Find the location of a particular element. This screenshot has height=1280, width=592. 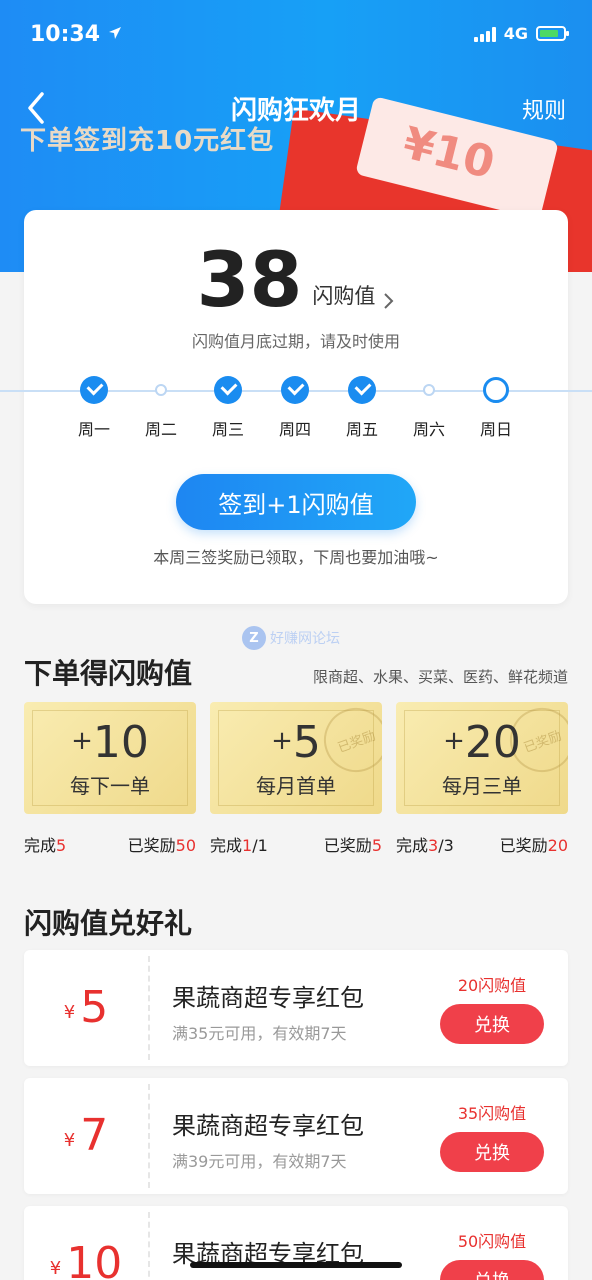

week-day-label: 周三 is located at coordinates (227, 429).